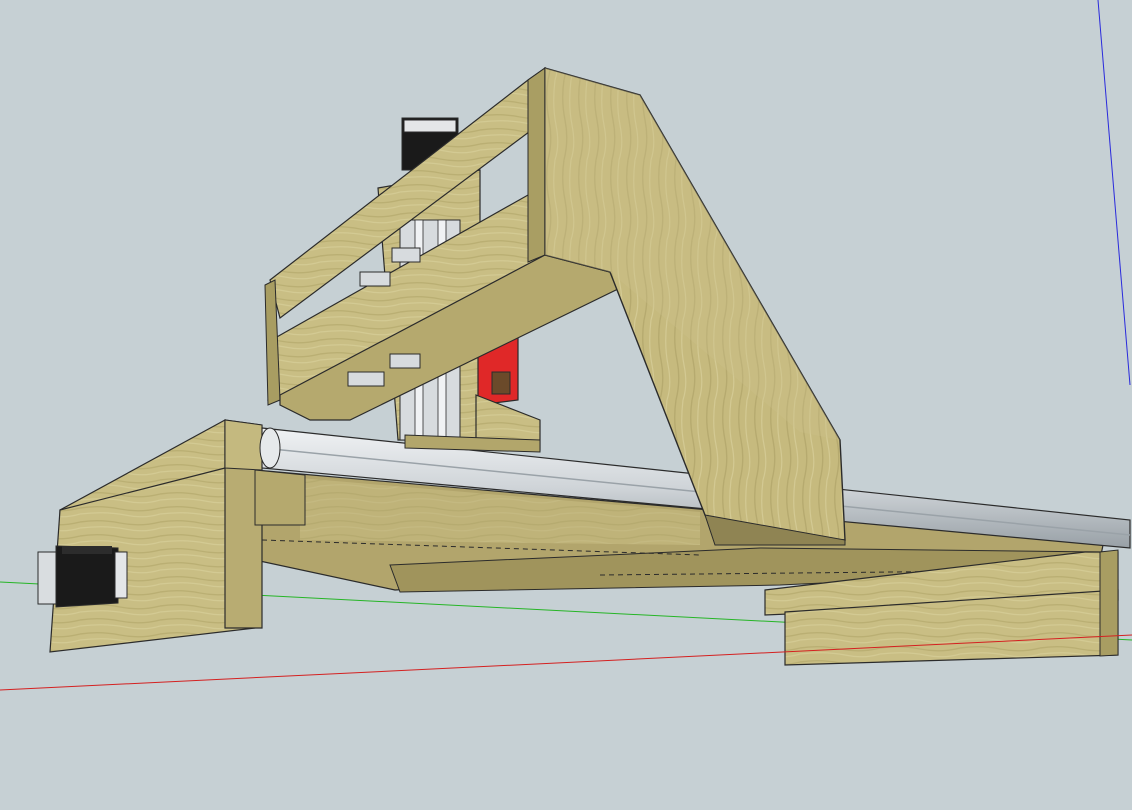  What do you see at coordinates (566, 662) in the screenshot?
I see `red-axis-line` at bounding box center [566, 662].